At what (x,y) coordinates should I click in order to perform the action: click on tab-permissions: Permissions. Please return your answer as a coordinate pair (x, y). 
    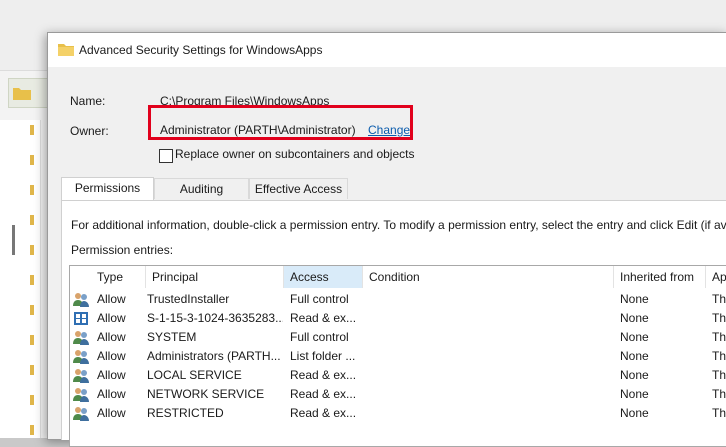
    Looking at the image, I should click on (107, 188).